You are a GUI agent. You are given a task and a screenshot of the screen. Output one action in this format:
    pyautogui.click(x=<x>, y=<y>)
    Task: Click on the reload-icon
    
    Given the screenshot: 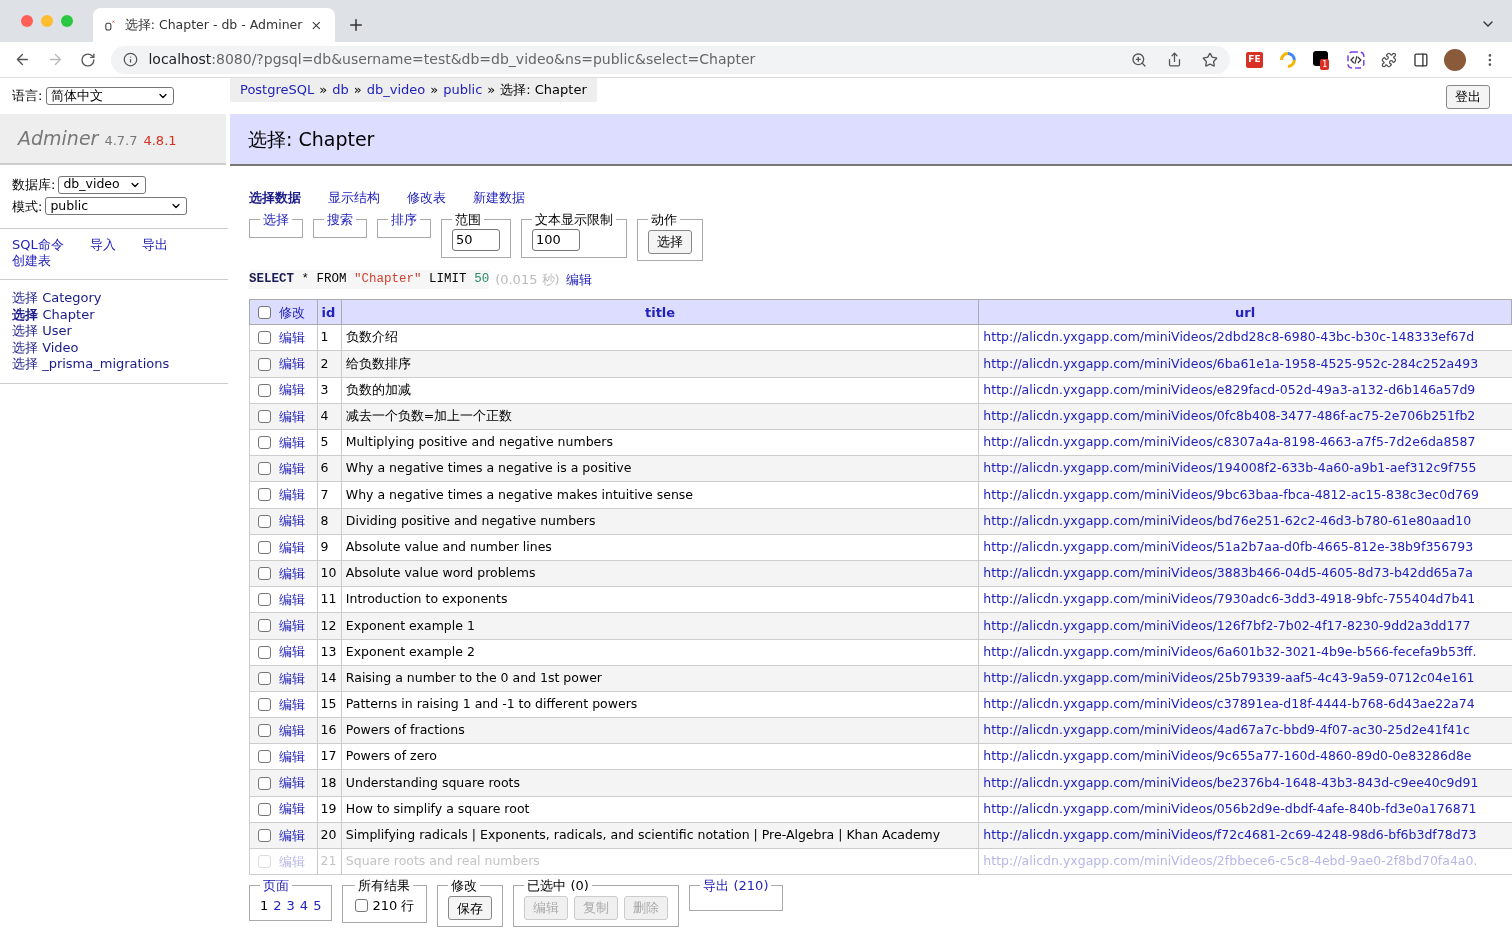 What is the action you would take?
    pyautogui.click(x=87, y=59)
    